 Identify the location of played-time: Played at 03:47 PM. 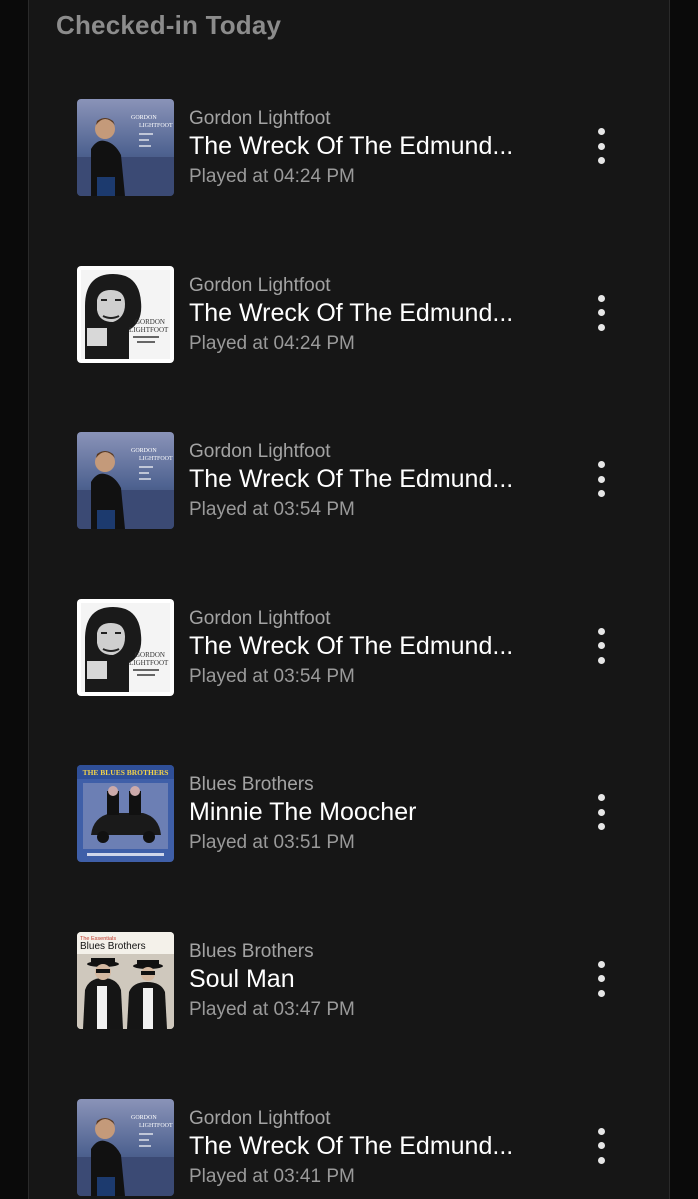
(272, 1009).